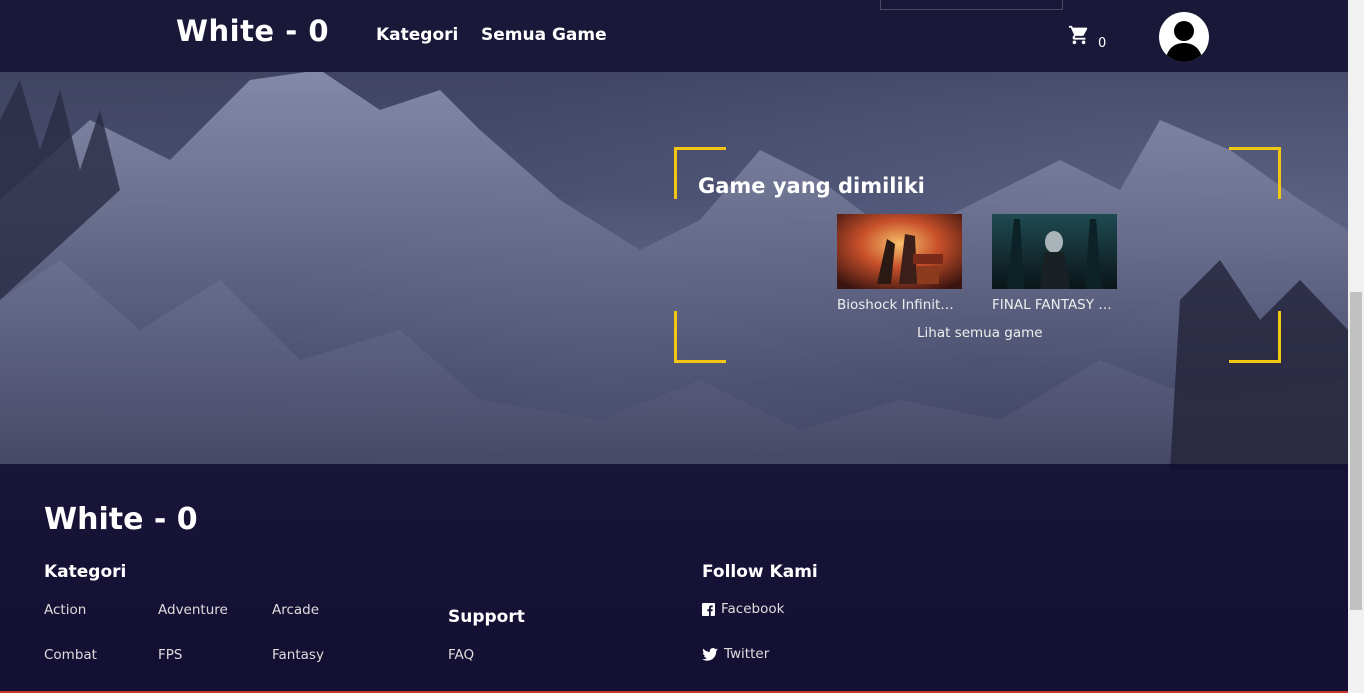 The width and height of the screenshot is (1364, 693). Describe the element at coordinates (544, 35) in the screenshot. I see `nav-semua-game: Semua Game` at that location.